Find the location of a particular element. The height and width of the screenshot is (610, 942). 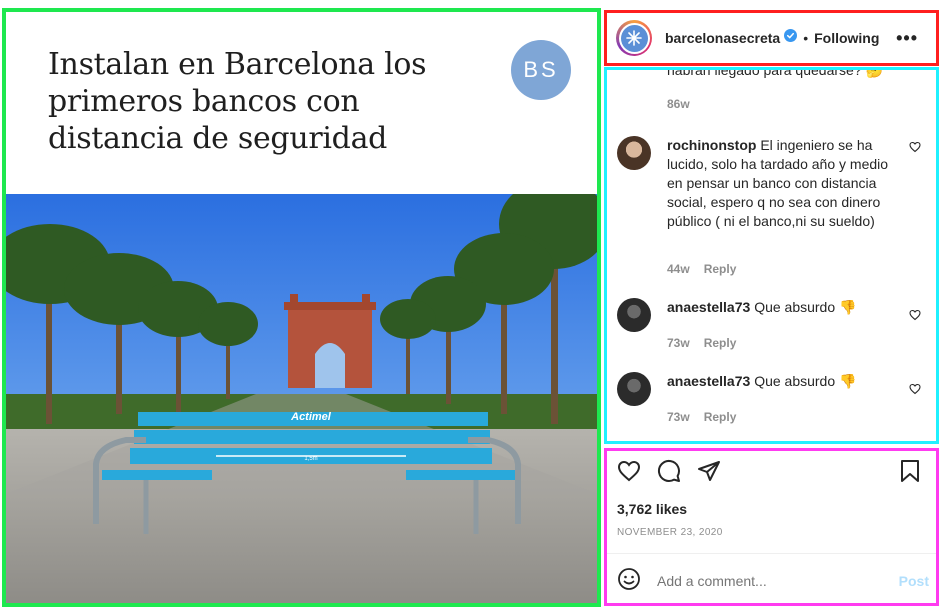

add-comment-bar: Post is located at coordinates (773, 581).